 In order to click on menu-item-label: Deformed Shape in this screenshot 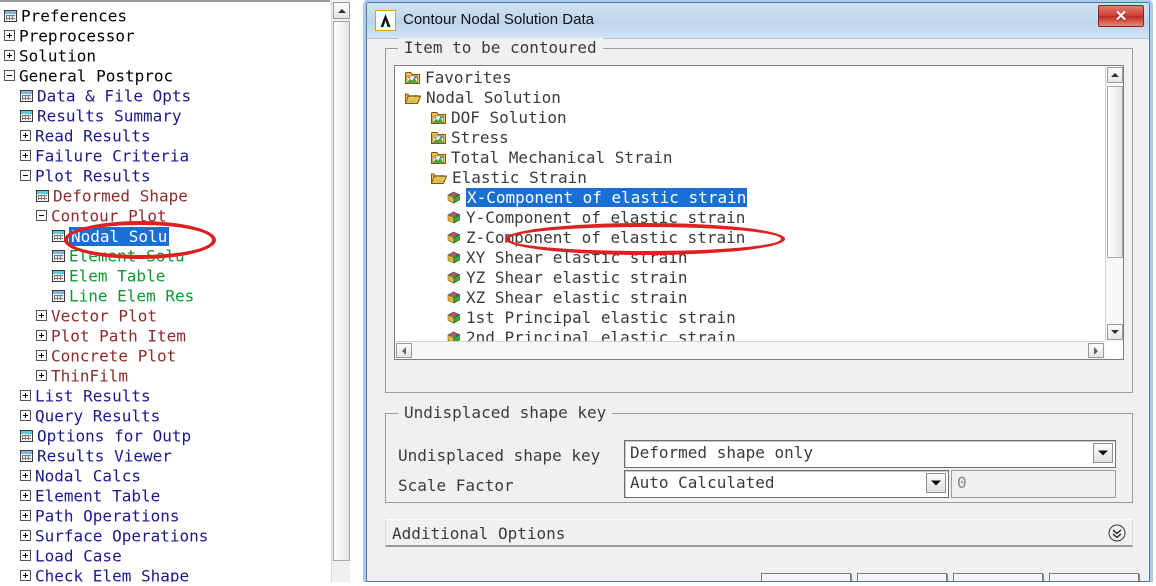, I will do `click(120, 196)`.